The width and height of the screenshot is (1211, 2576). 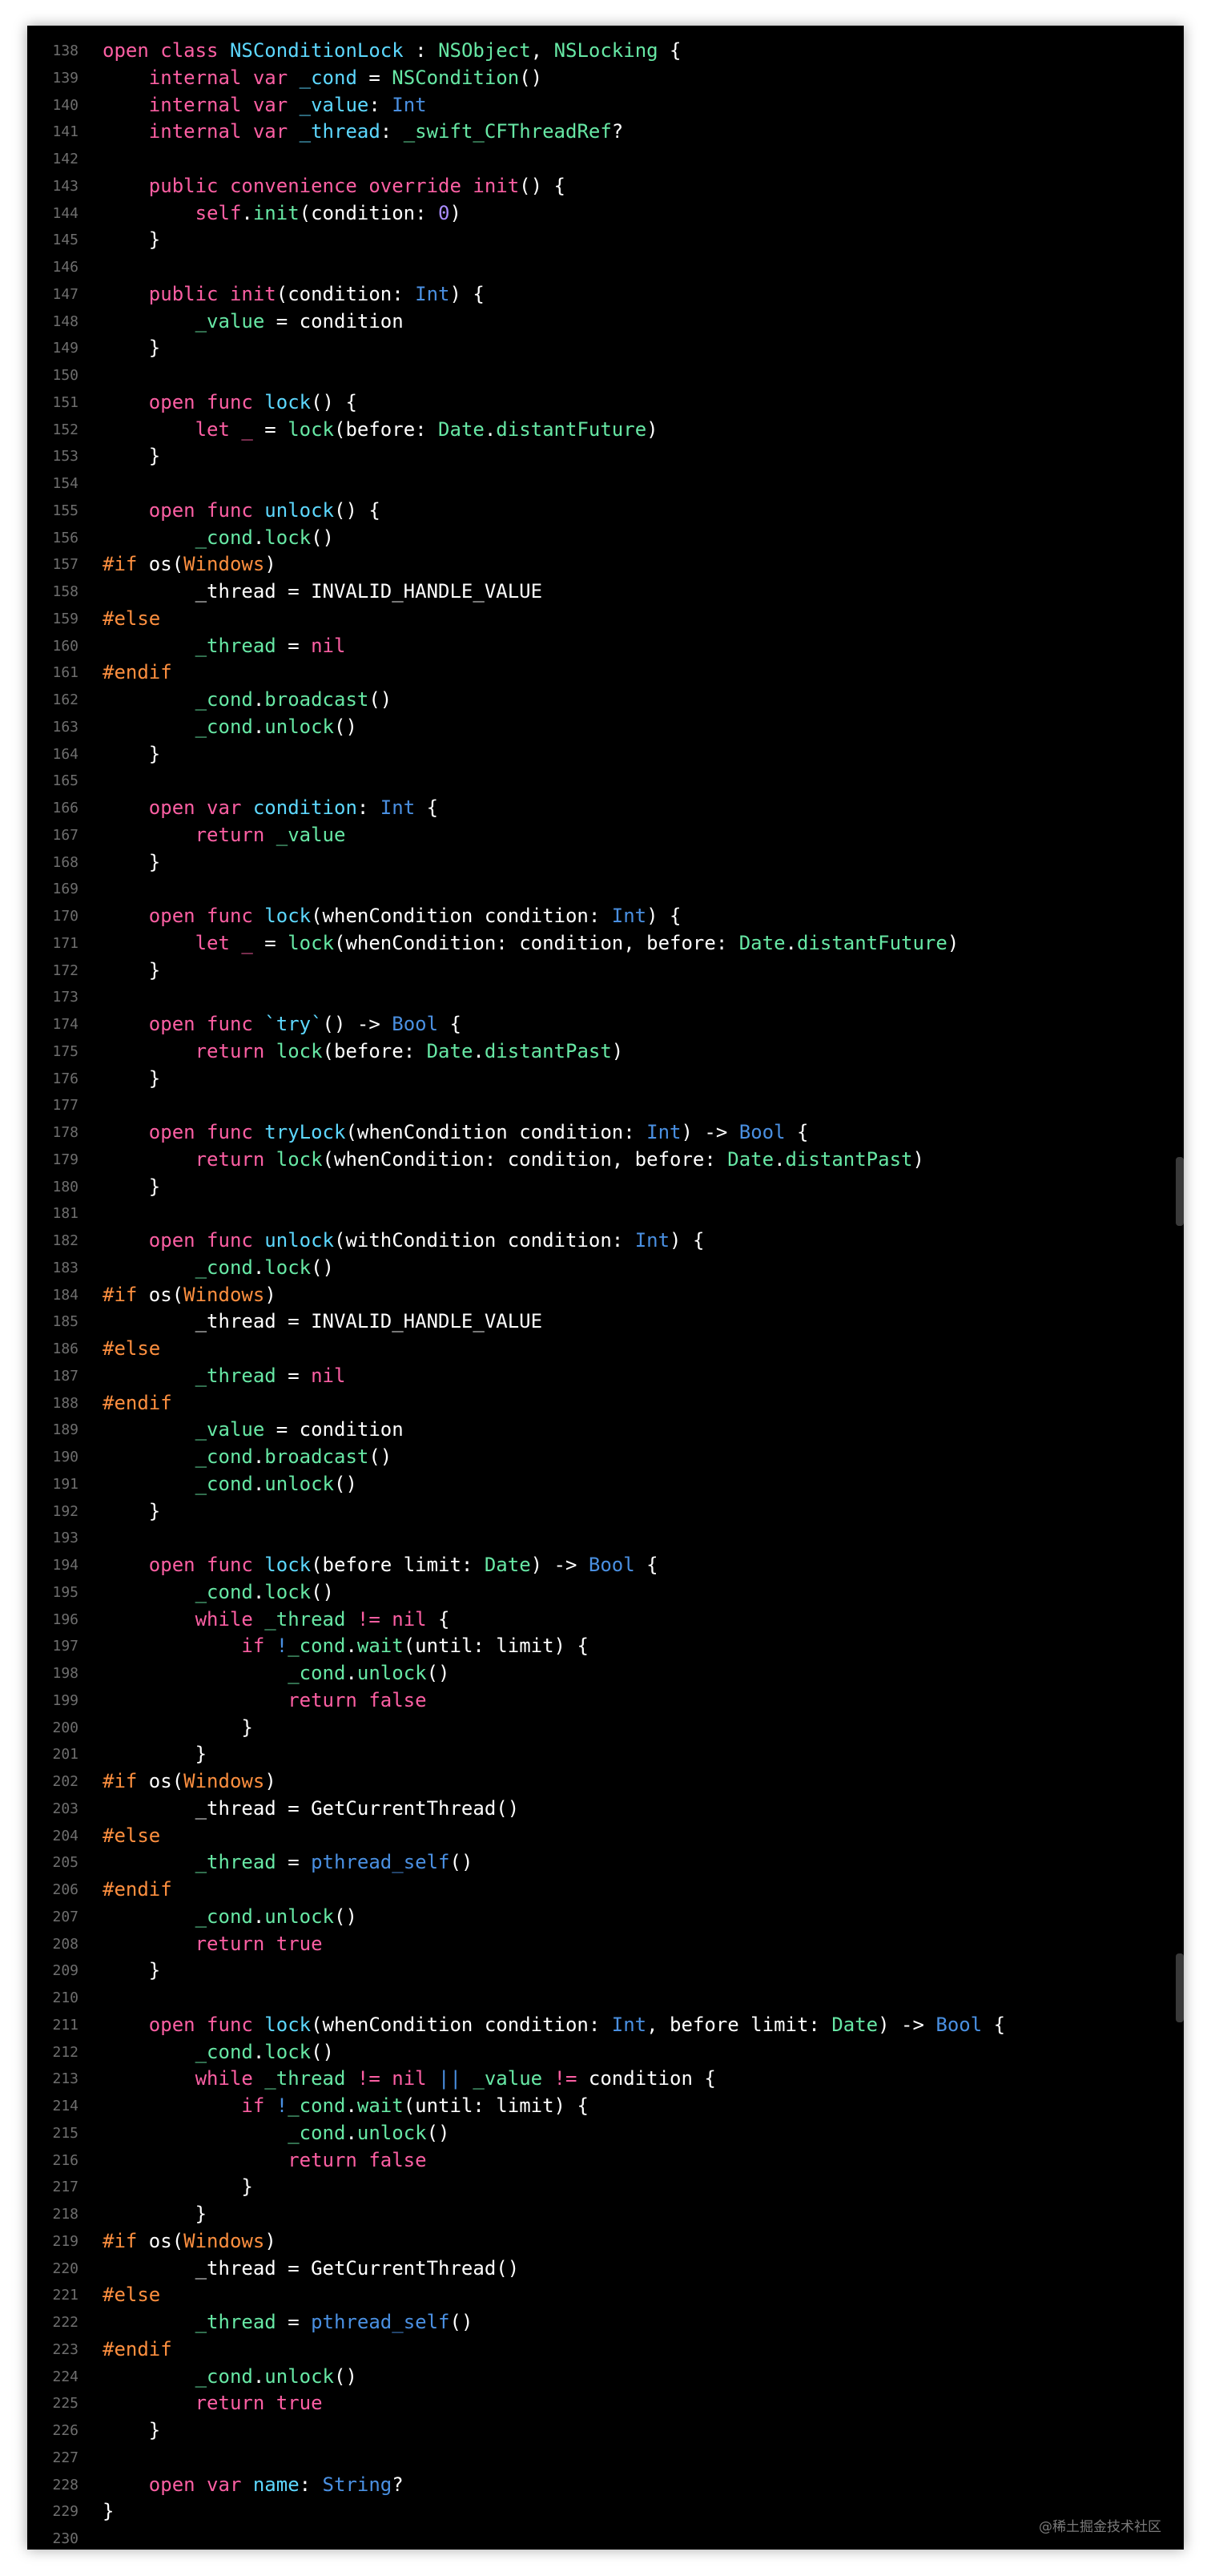 I want to click on code-line: 173, so click(x=605, y=997).